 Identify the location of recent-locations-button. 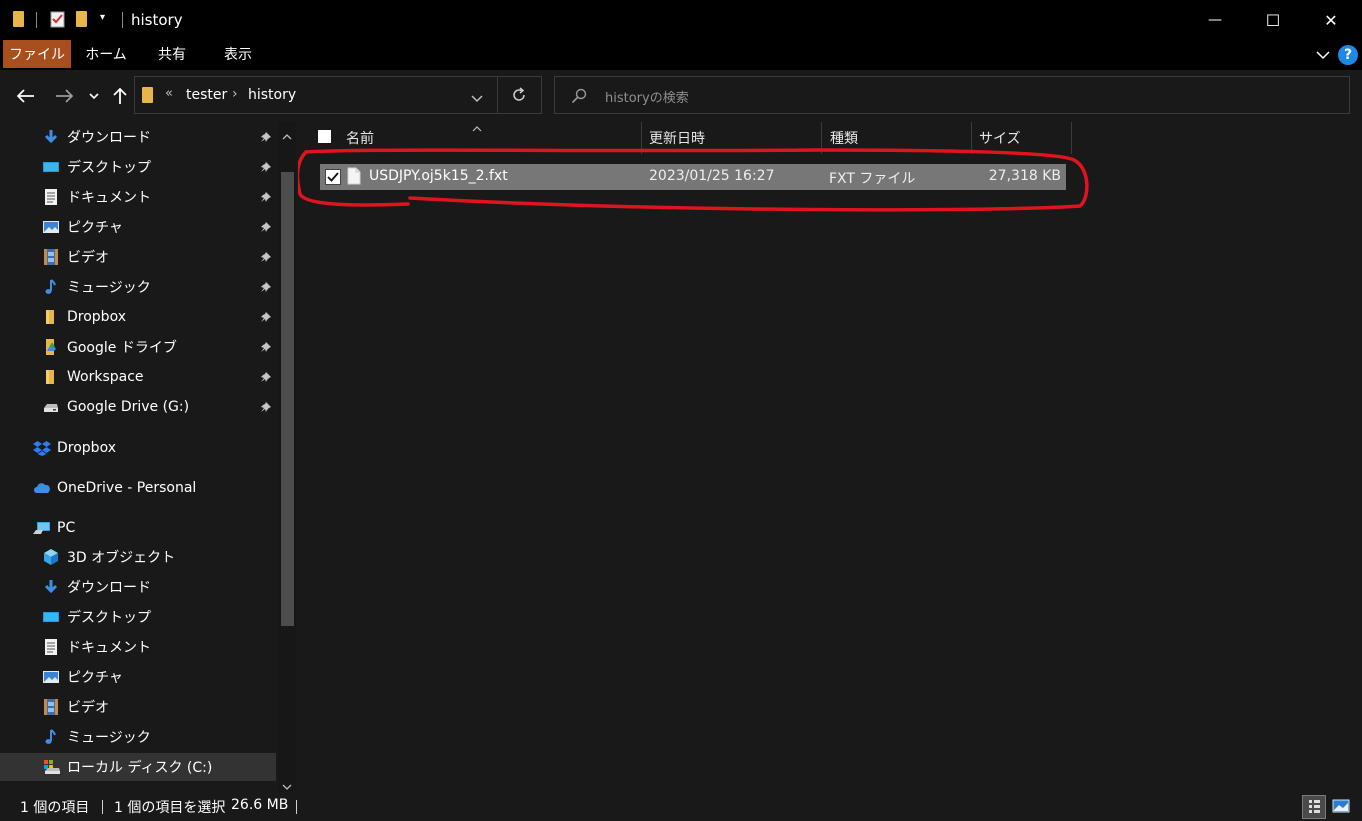
(94, 96).